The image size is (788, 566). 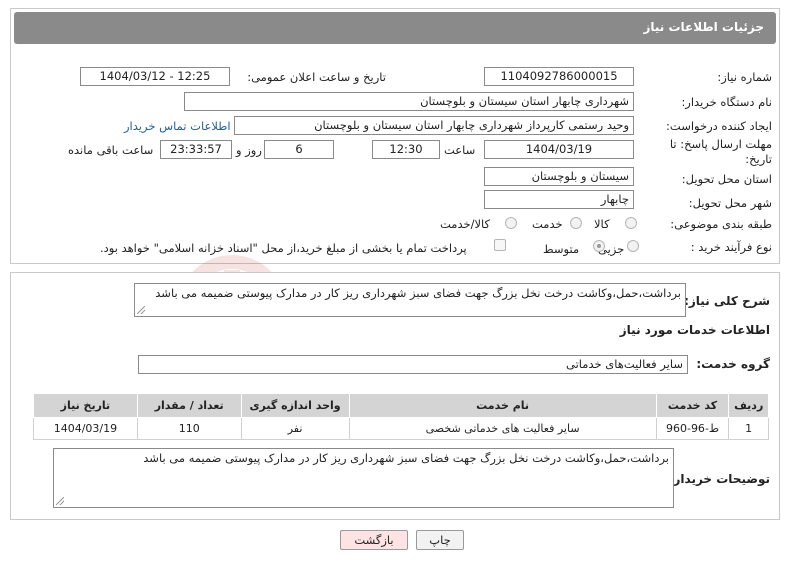 I want to click on cell-row-number: 1, so click(x=748, y=428).